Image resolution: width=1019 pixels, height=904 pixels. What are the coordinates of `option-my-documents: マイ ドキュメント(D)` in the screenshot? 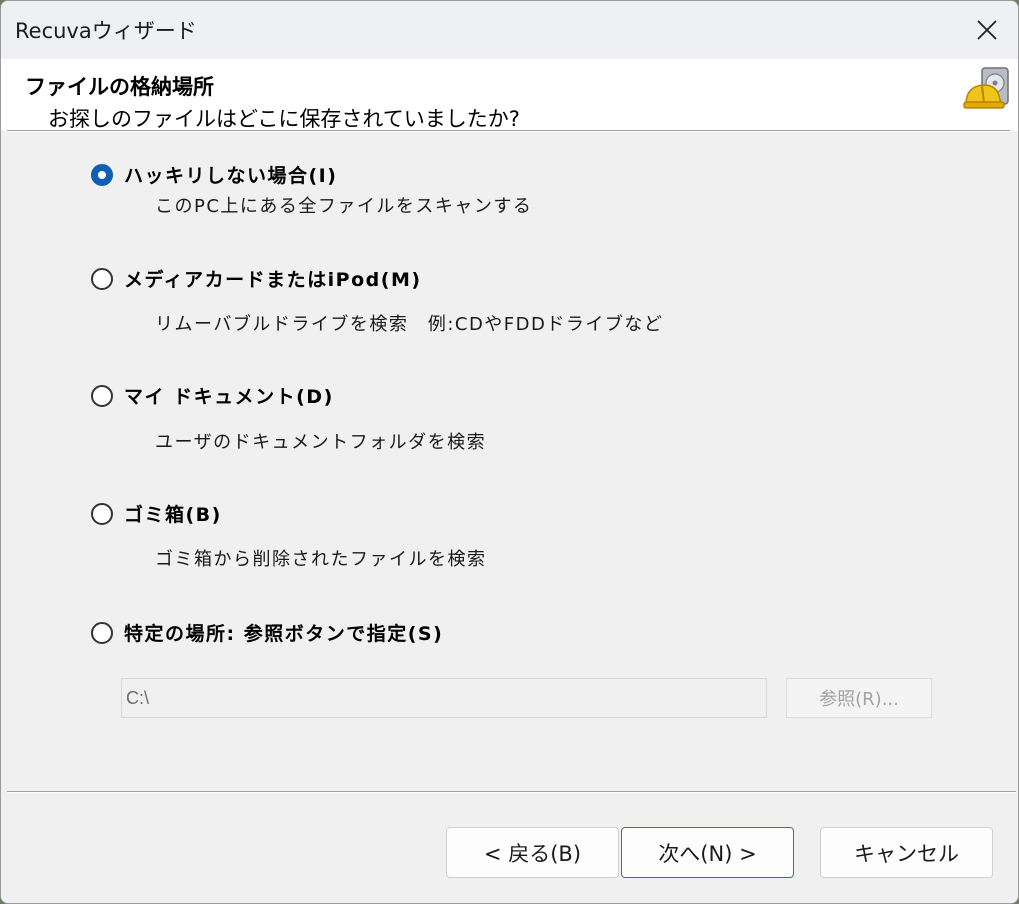 It's located at (212, 395).